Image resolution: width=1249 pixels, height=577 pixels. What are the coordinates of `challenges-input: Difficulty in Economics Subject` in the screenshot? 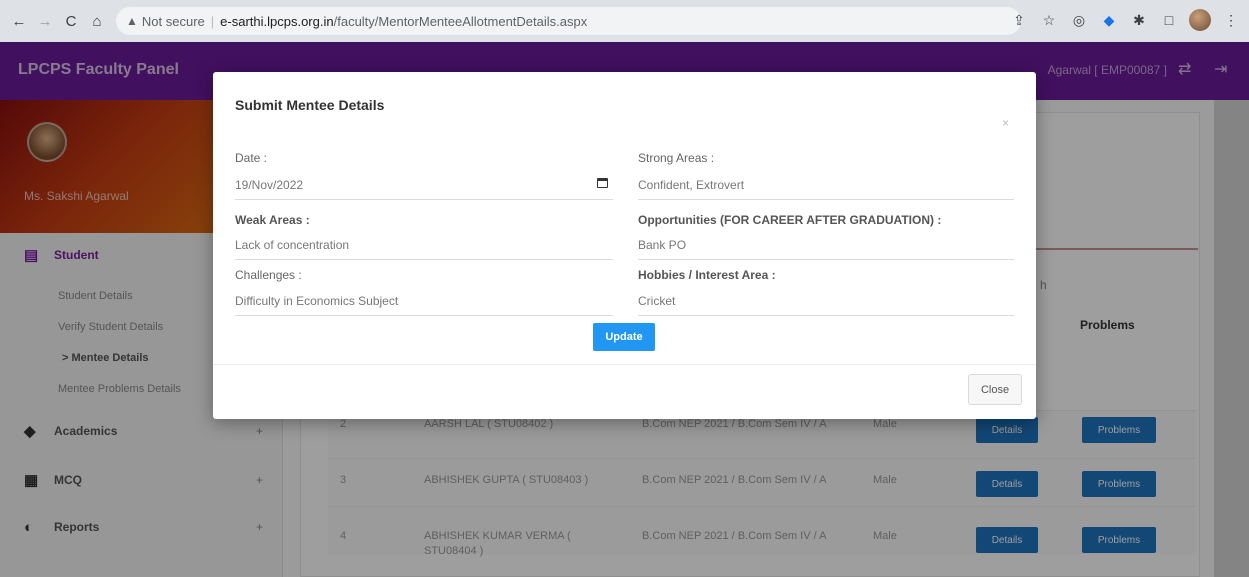 It's located at (316, 301).